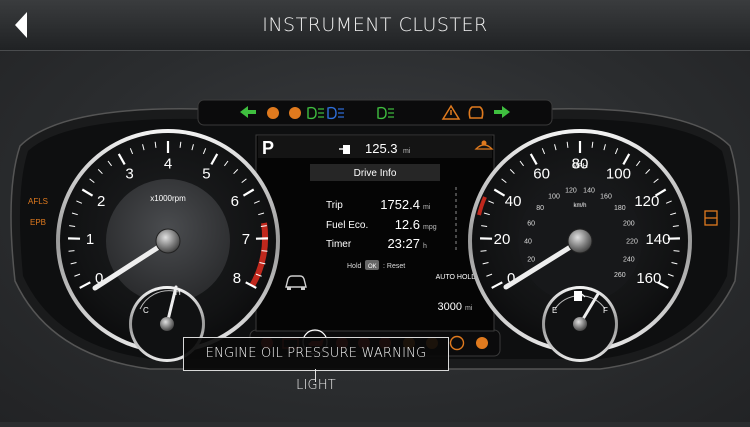 The width and height of the screenshot is (750, 427). Describe the element at coordinates (372, 267) in the screenshot. I see `hold-hint-key: OK` at that location.